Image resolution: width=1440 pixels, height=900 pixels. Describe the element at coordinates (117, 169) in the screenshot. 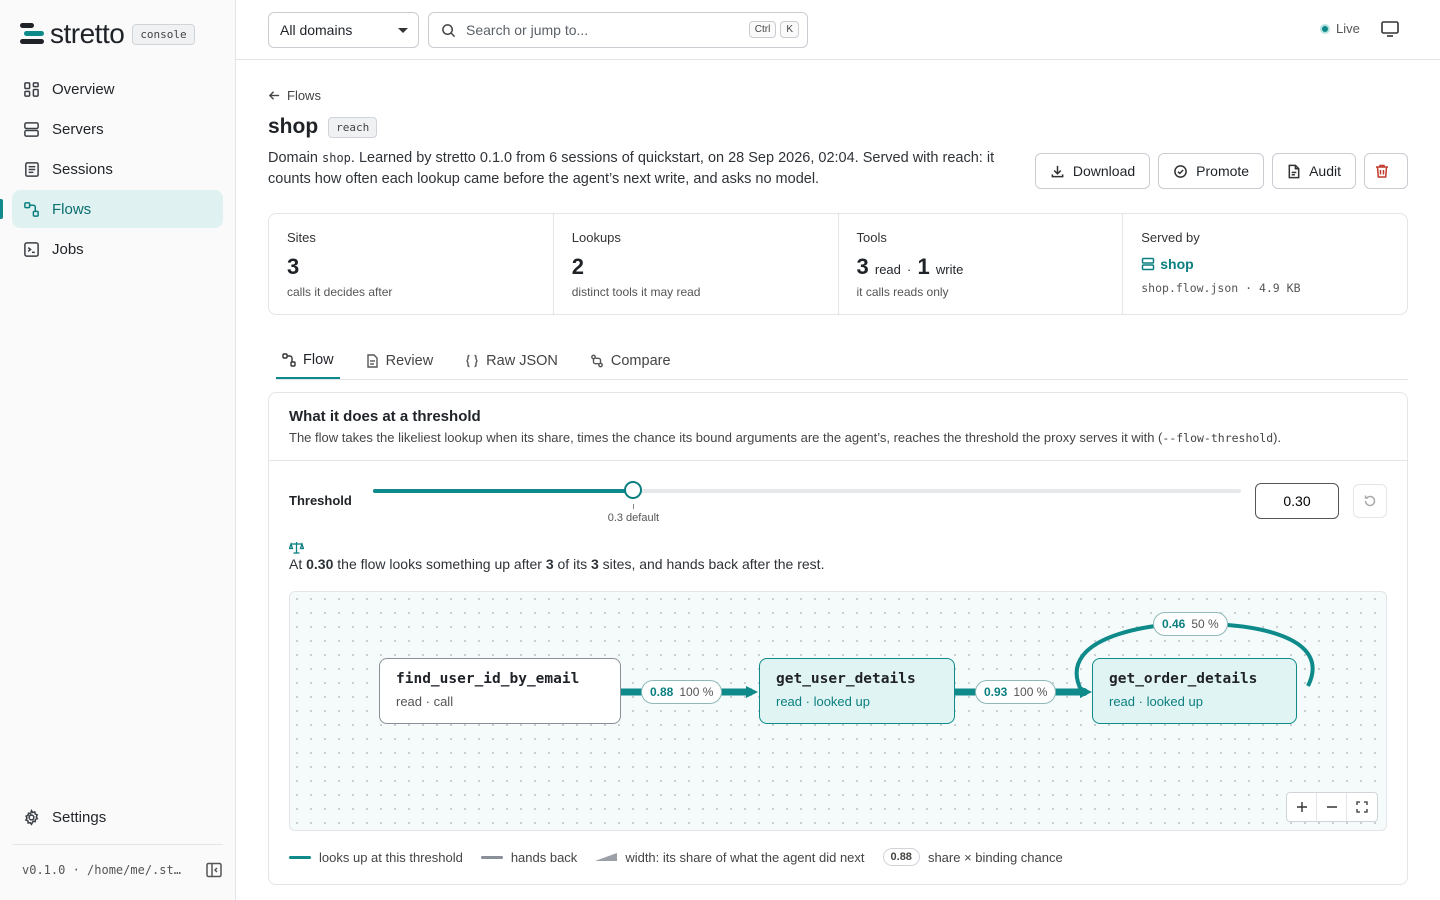

I see `sidebar-item-sessions: Sessions` at that location.